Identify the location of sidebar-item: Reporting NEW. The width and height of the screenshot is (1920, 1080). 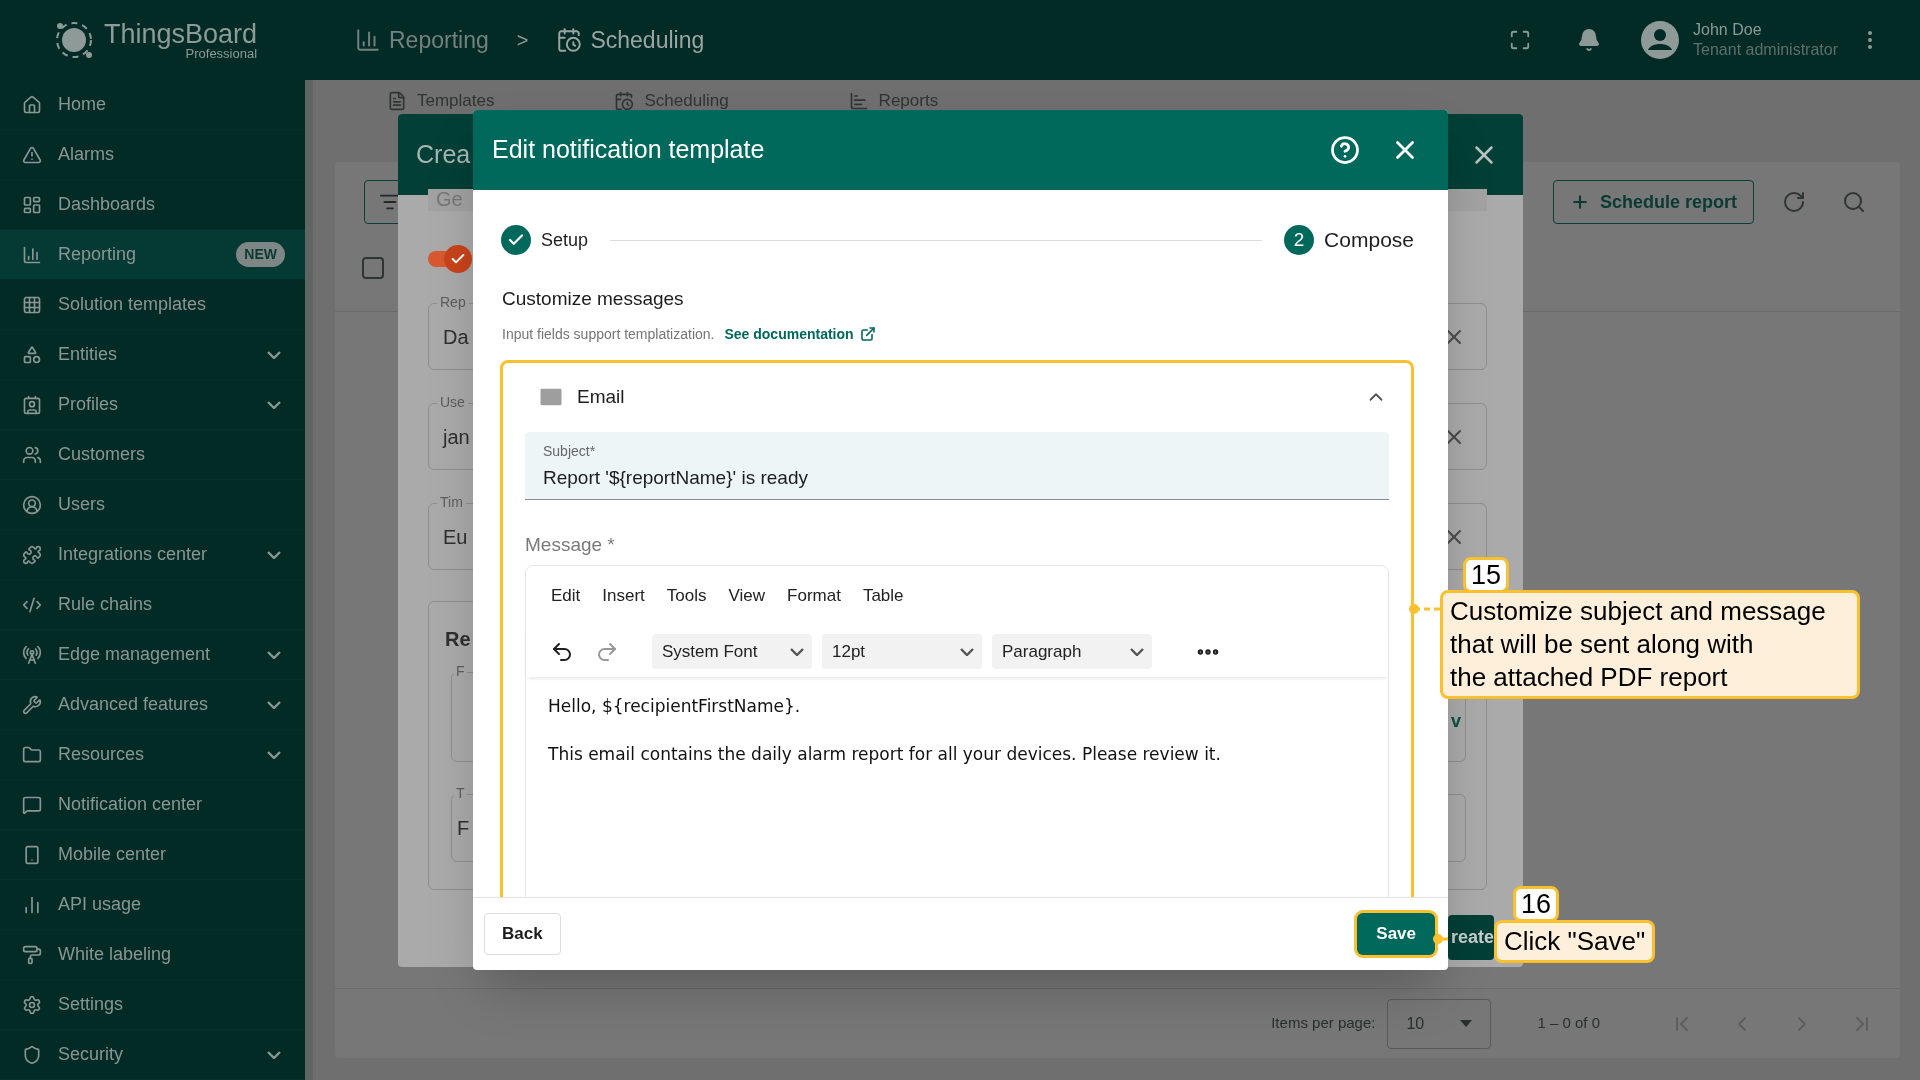
(152, 255).